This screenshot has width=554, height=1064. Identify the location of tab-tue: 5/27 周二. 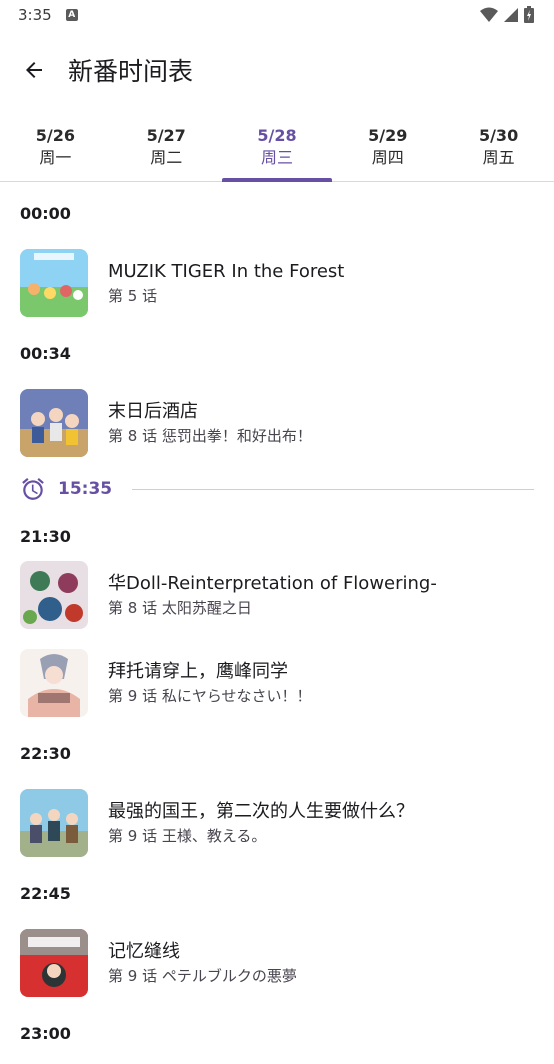
(166, 146).